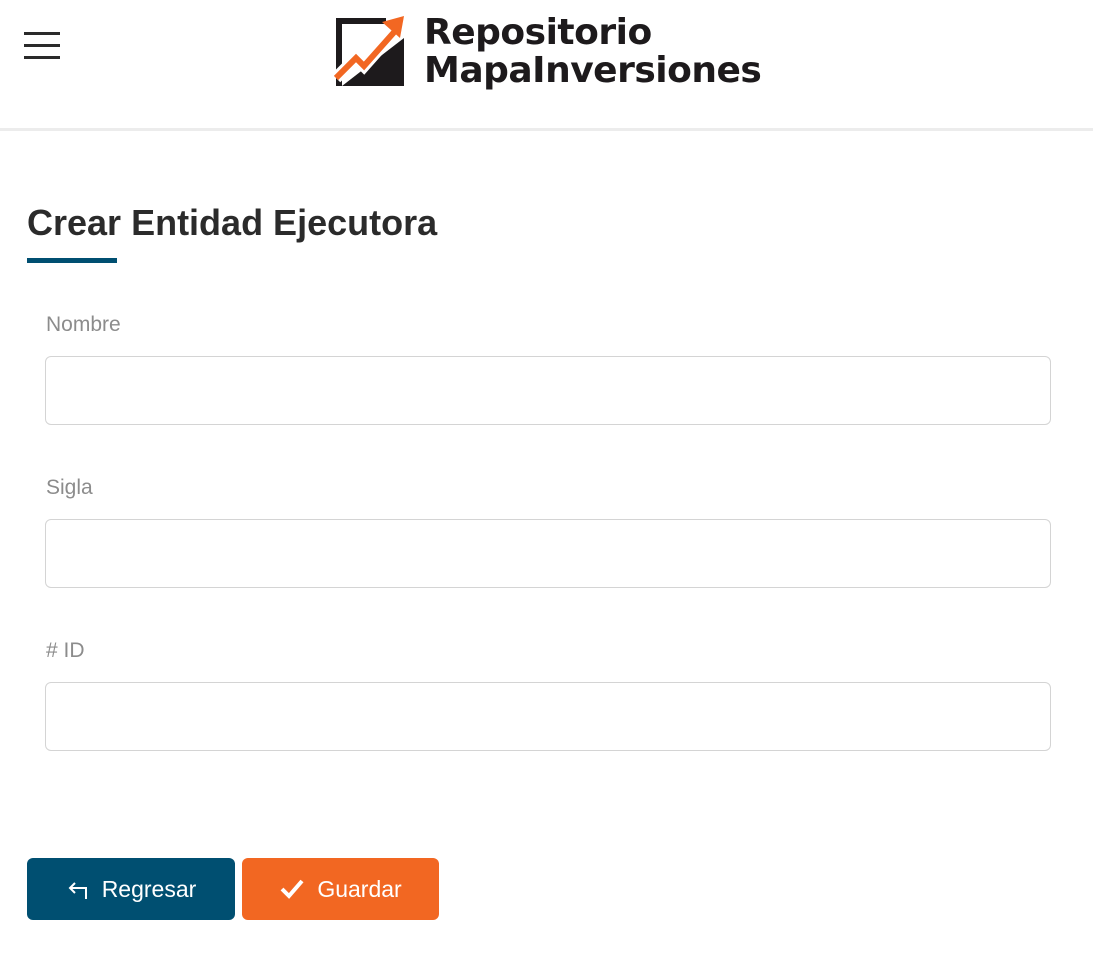 The width and height of the screenshot is (1093, 955). I want to click on logo-wordmark: Repositorio MapaInversiones, so click(593, 51).